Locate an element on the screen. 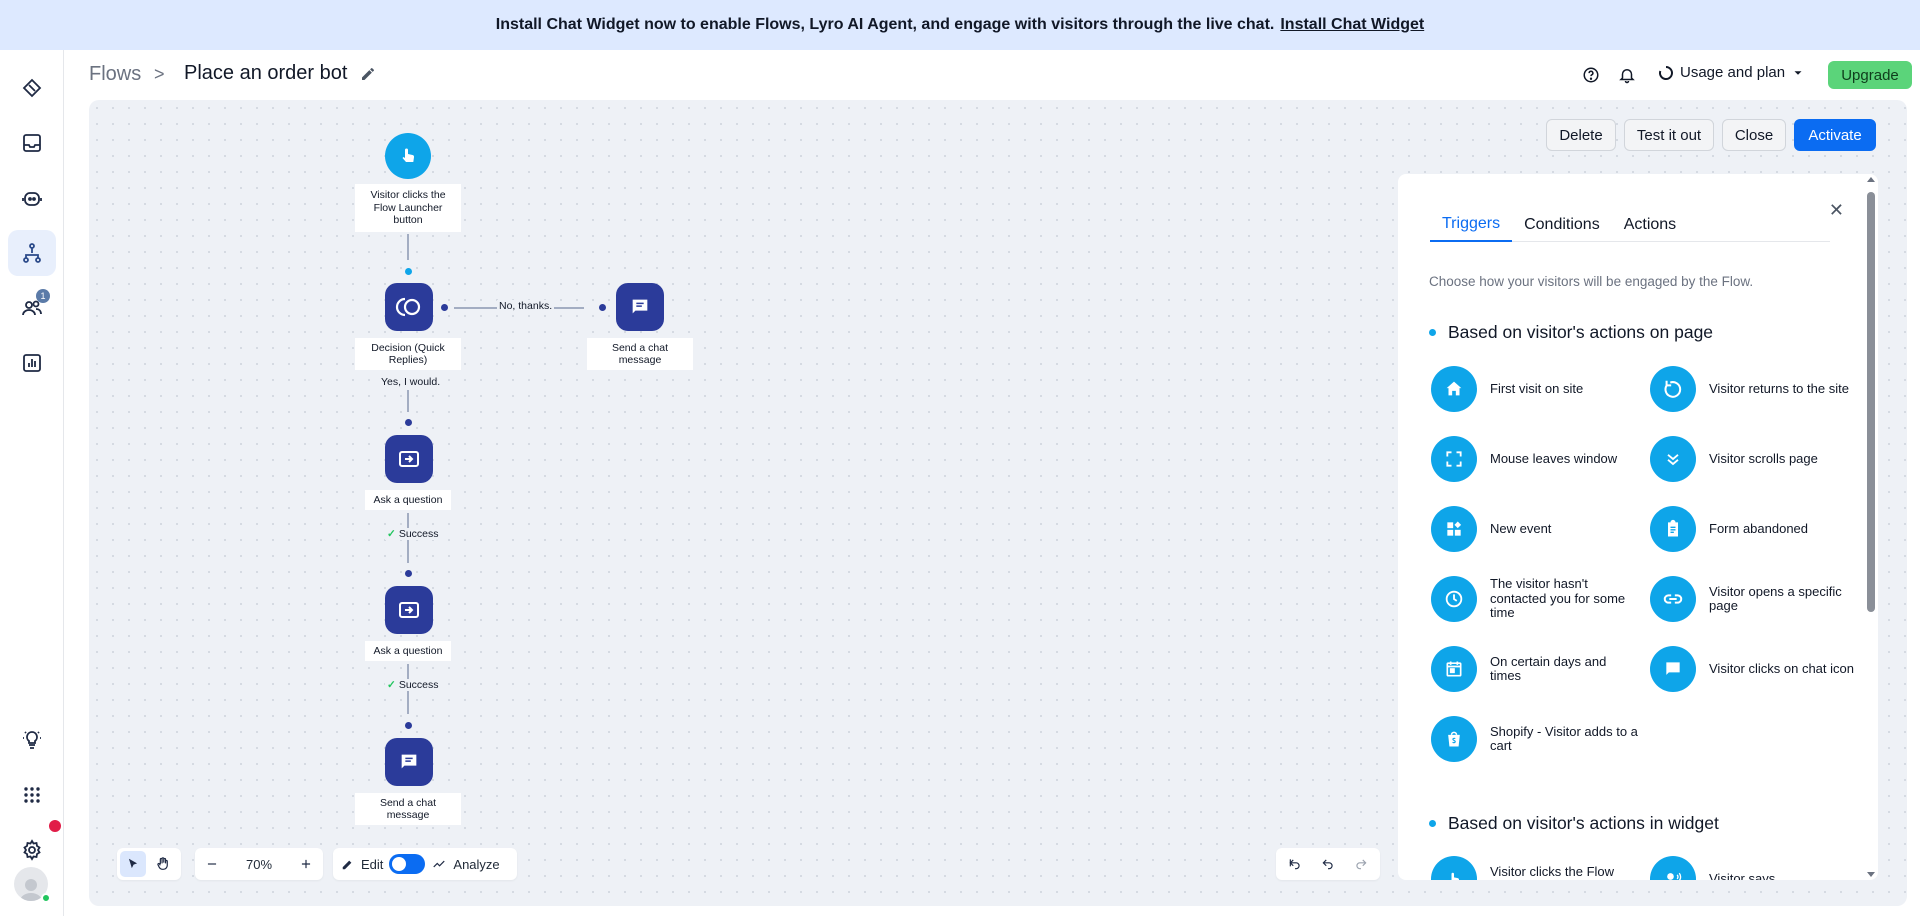 The height and width of the screenshot is (916, 1920). lightbulb-icon is located at coordinates (32, 740).